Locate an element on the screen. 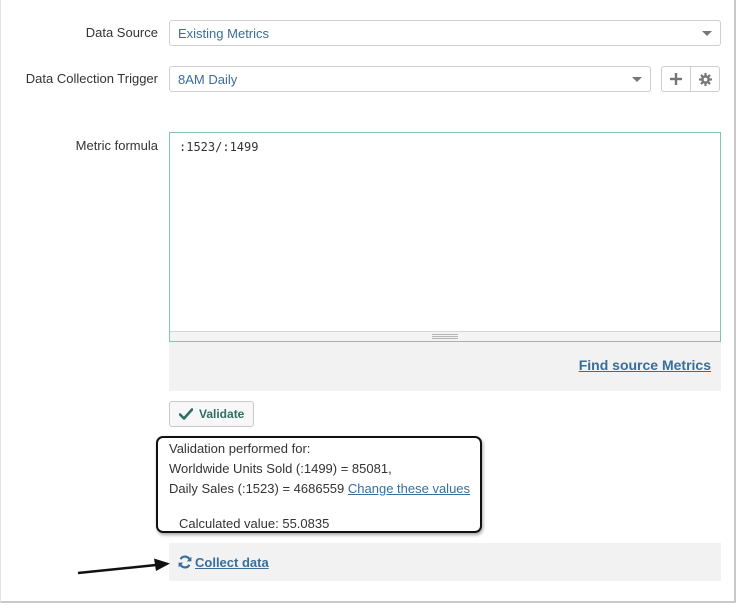 The height and width of the screenshot is (606, 739). add-trigger-button is located at coordinates (676, 79).